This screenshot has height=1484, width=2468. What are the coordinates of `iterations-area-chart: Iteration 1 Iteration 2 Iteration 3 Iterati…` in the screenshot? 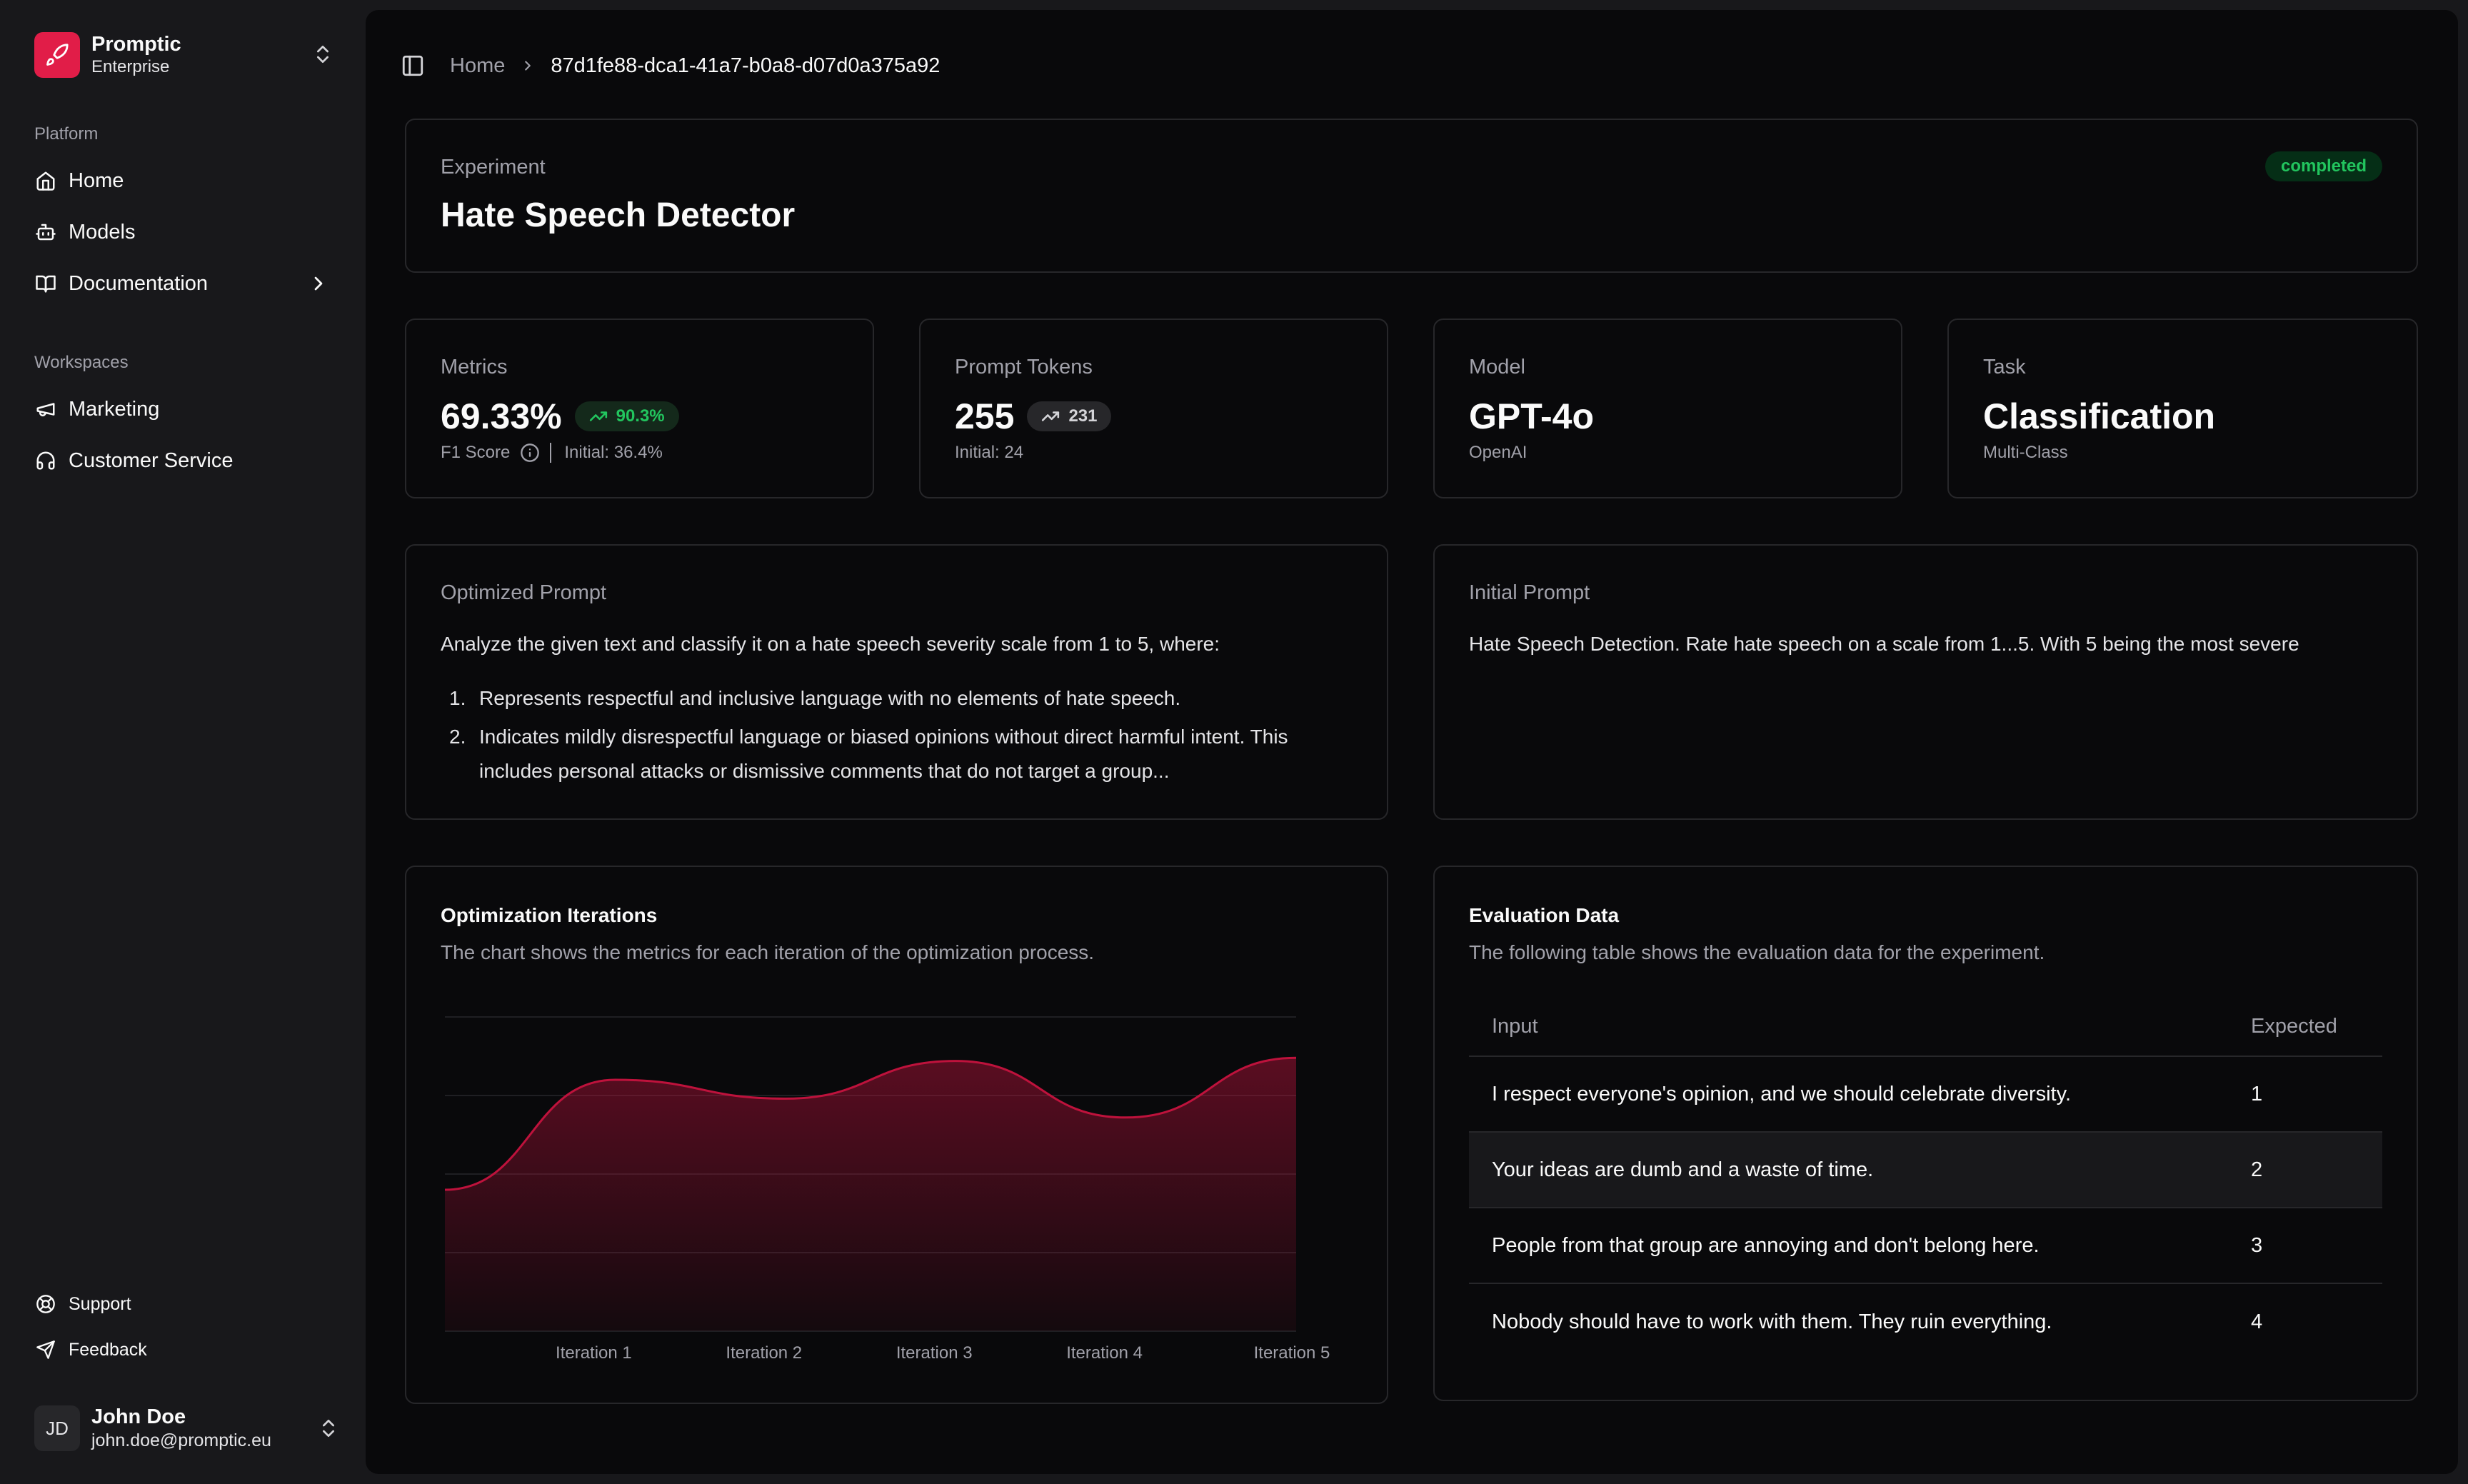 It's located at (887, 1189).